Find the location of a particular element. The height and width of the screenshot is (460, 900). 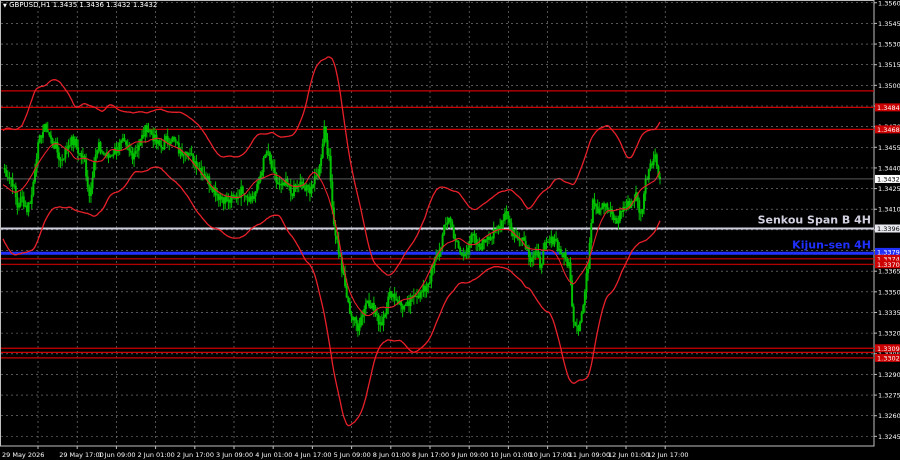

price-tag-label: 1.3484 is located at coordinates (888, 108).